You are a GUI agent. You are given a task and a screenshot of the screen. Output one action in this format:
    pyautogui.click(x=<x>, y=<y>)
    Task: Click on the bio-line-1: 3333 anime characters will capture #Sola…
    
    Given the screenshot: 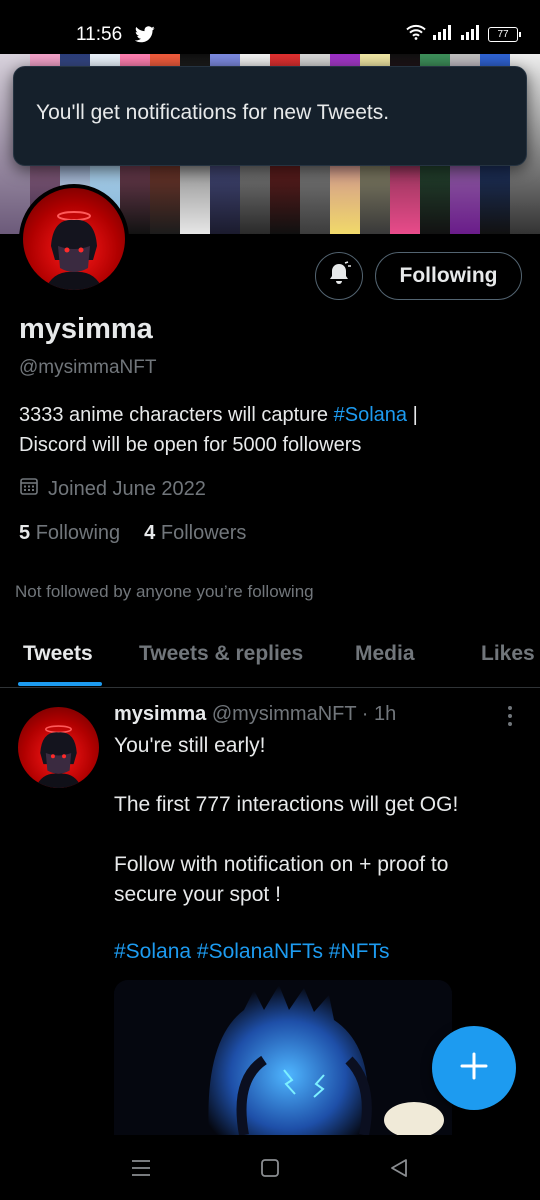 What is the action you would take?
    pyautogui.click(x=269, y=415)
    